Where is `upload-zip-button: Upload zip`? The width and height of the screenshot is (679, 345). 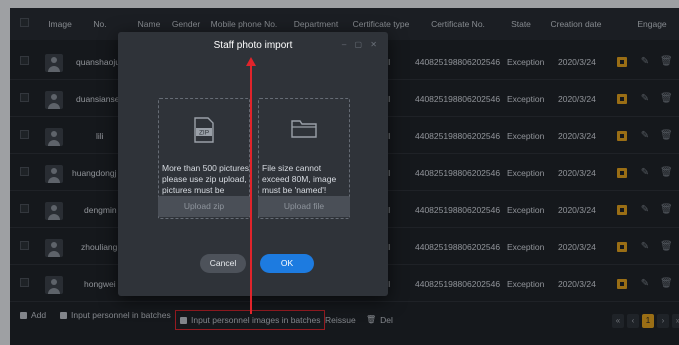 upload-zip-button: Upload zip is located at coordinates (204, 206).